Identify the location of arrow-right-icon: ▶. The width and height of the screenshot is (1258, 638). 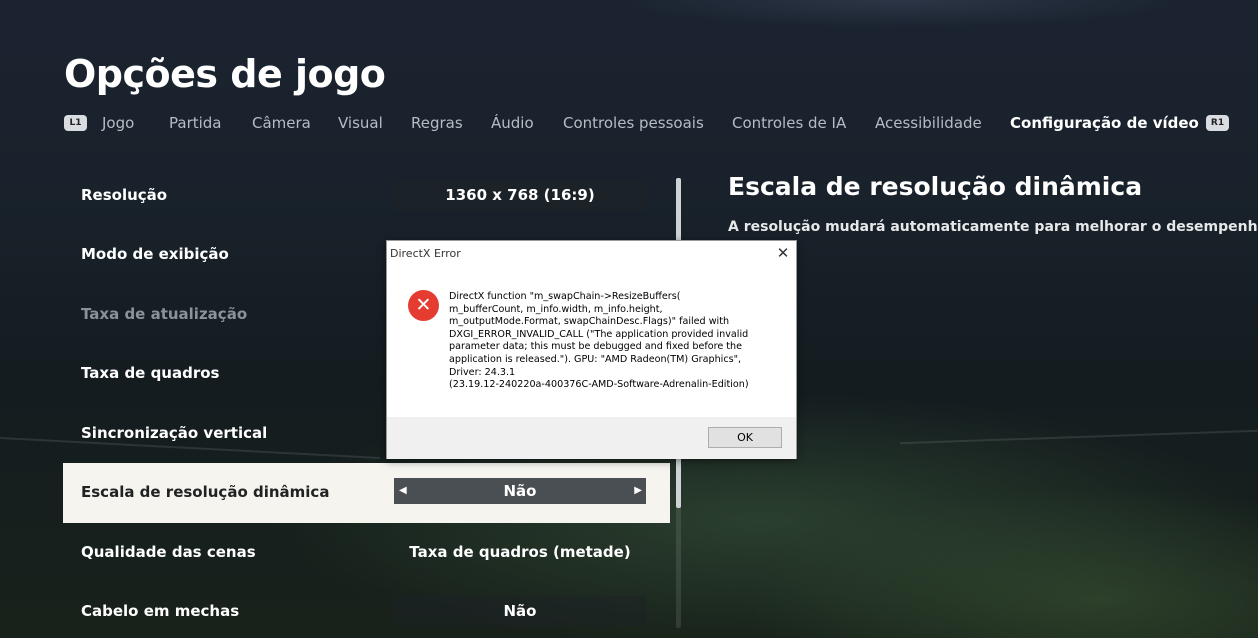
(638, 491).